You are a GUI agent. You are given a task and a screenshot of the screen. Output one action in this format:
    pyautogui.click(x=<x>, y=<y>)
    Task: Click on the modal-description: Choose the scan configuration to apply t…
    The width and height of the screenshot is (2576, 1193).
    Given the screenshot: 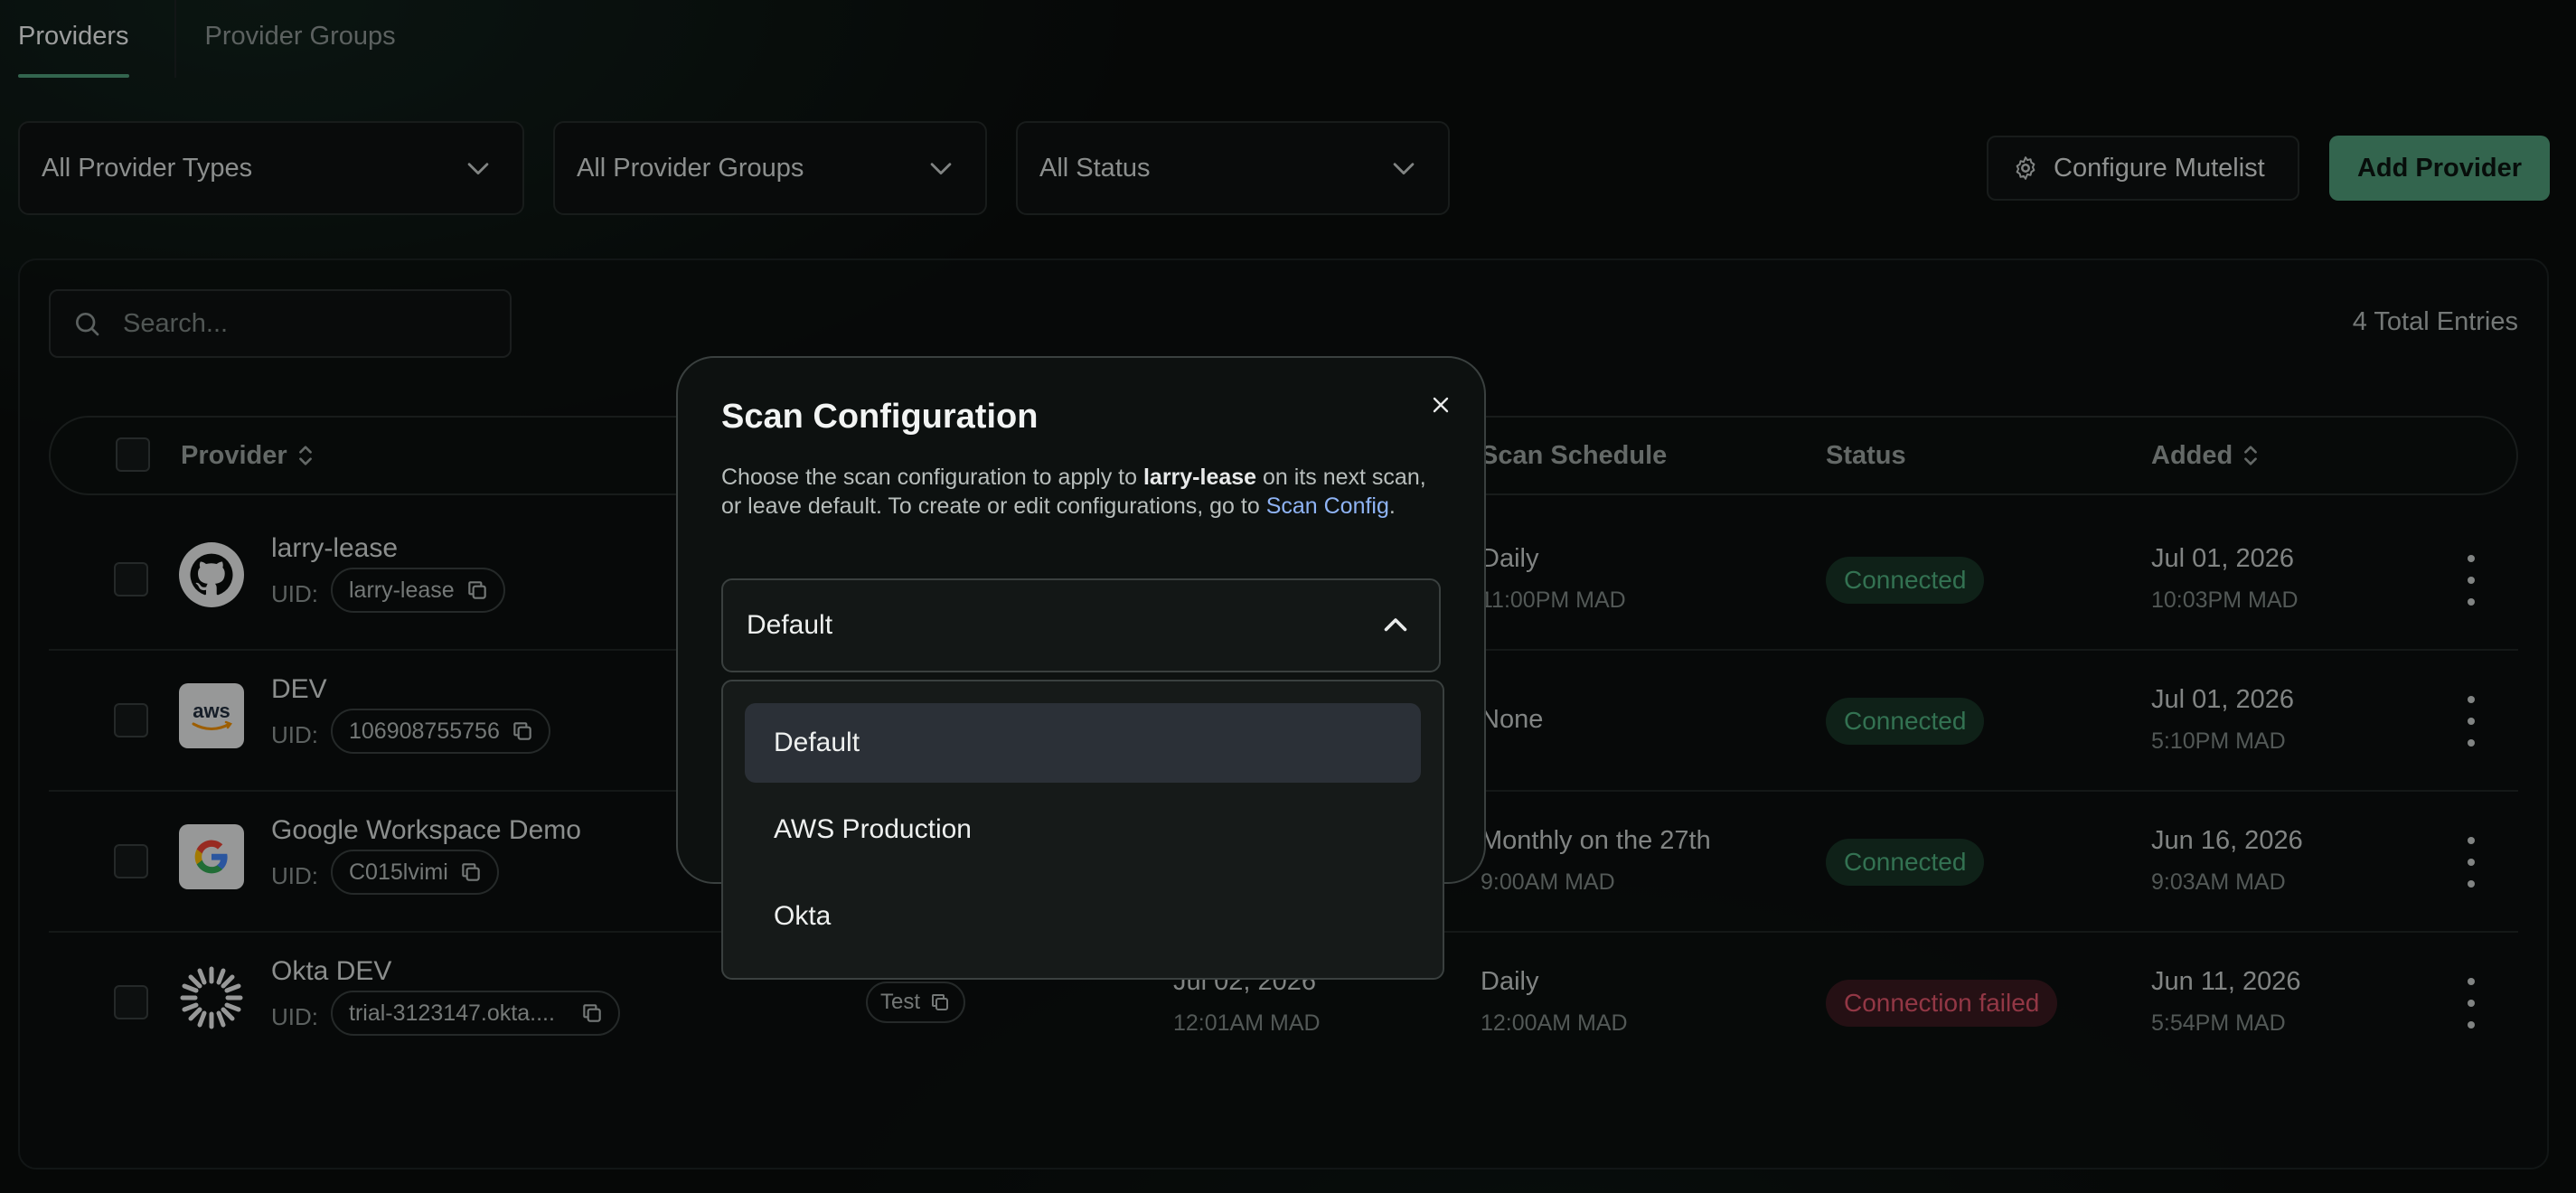 What is the action you would take?
    pyautogui.click(x=1082, y=492)
    